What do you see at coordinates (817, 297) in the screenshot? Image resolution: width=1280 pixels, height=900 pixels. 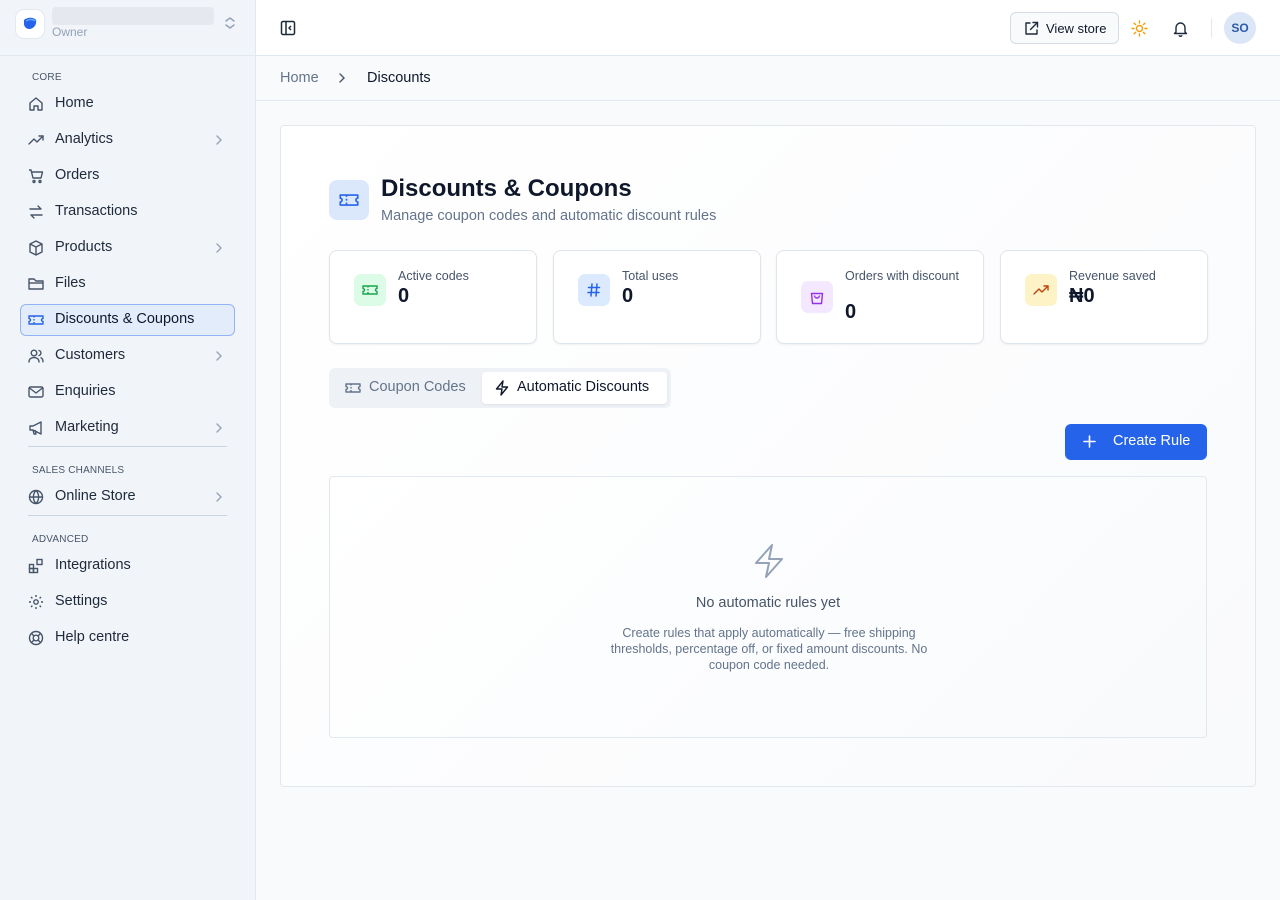 I see `shopping-bag-icon` at bounding box center [817, 297].